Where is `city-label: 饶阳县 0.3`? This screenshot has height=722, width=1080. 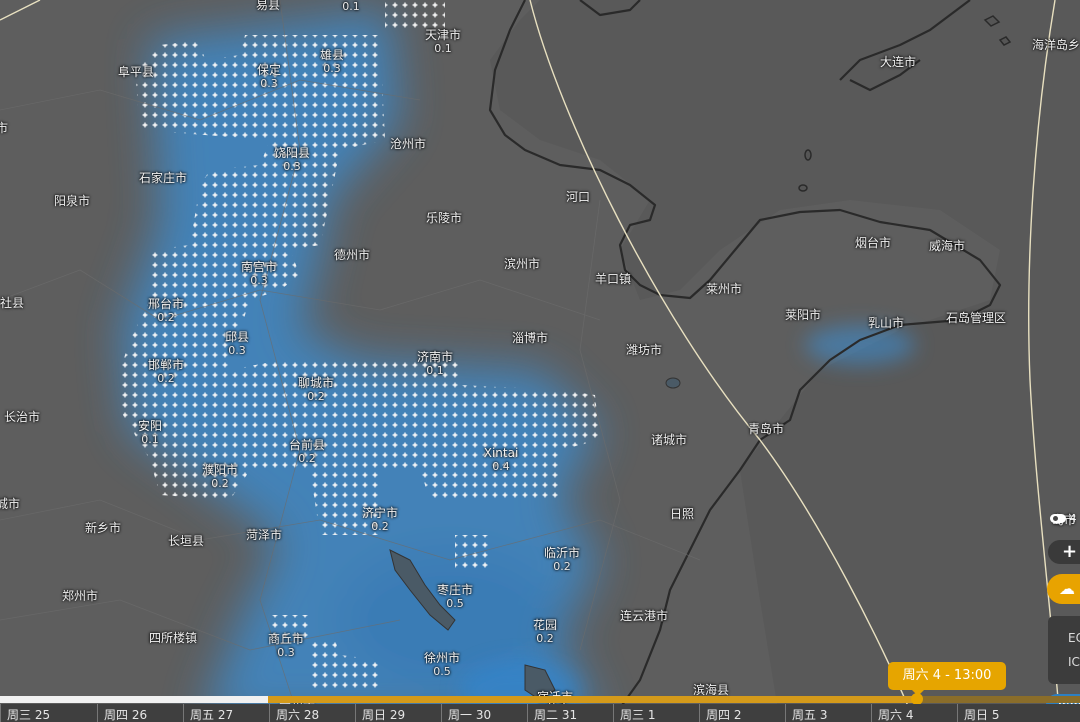 city-label: 饶阳县 0.3 is located at coordinates (292, 160).